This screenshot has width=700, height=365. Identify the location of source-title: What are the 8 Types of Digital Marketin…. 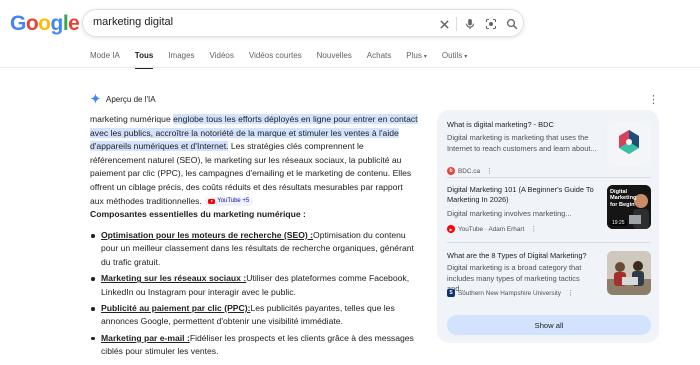
(522, 256).